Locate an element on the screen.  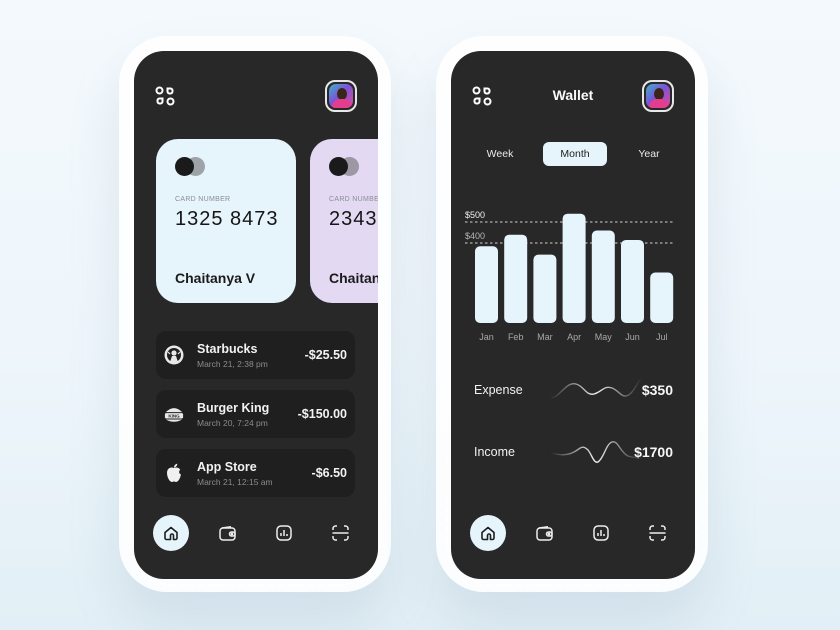
transaction-amount: -$6.50 is located at coordinates (329, 473).